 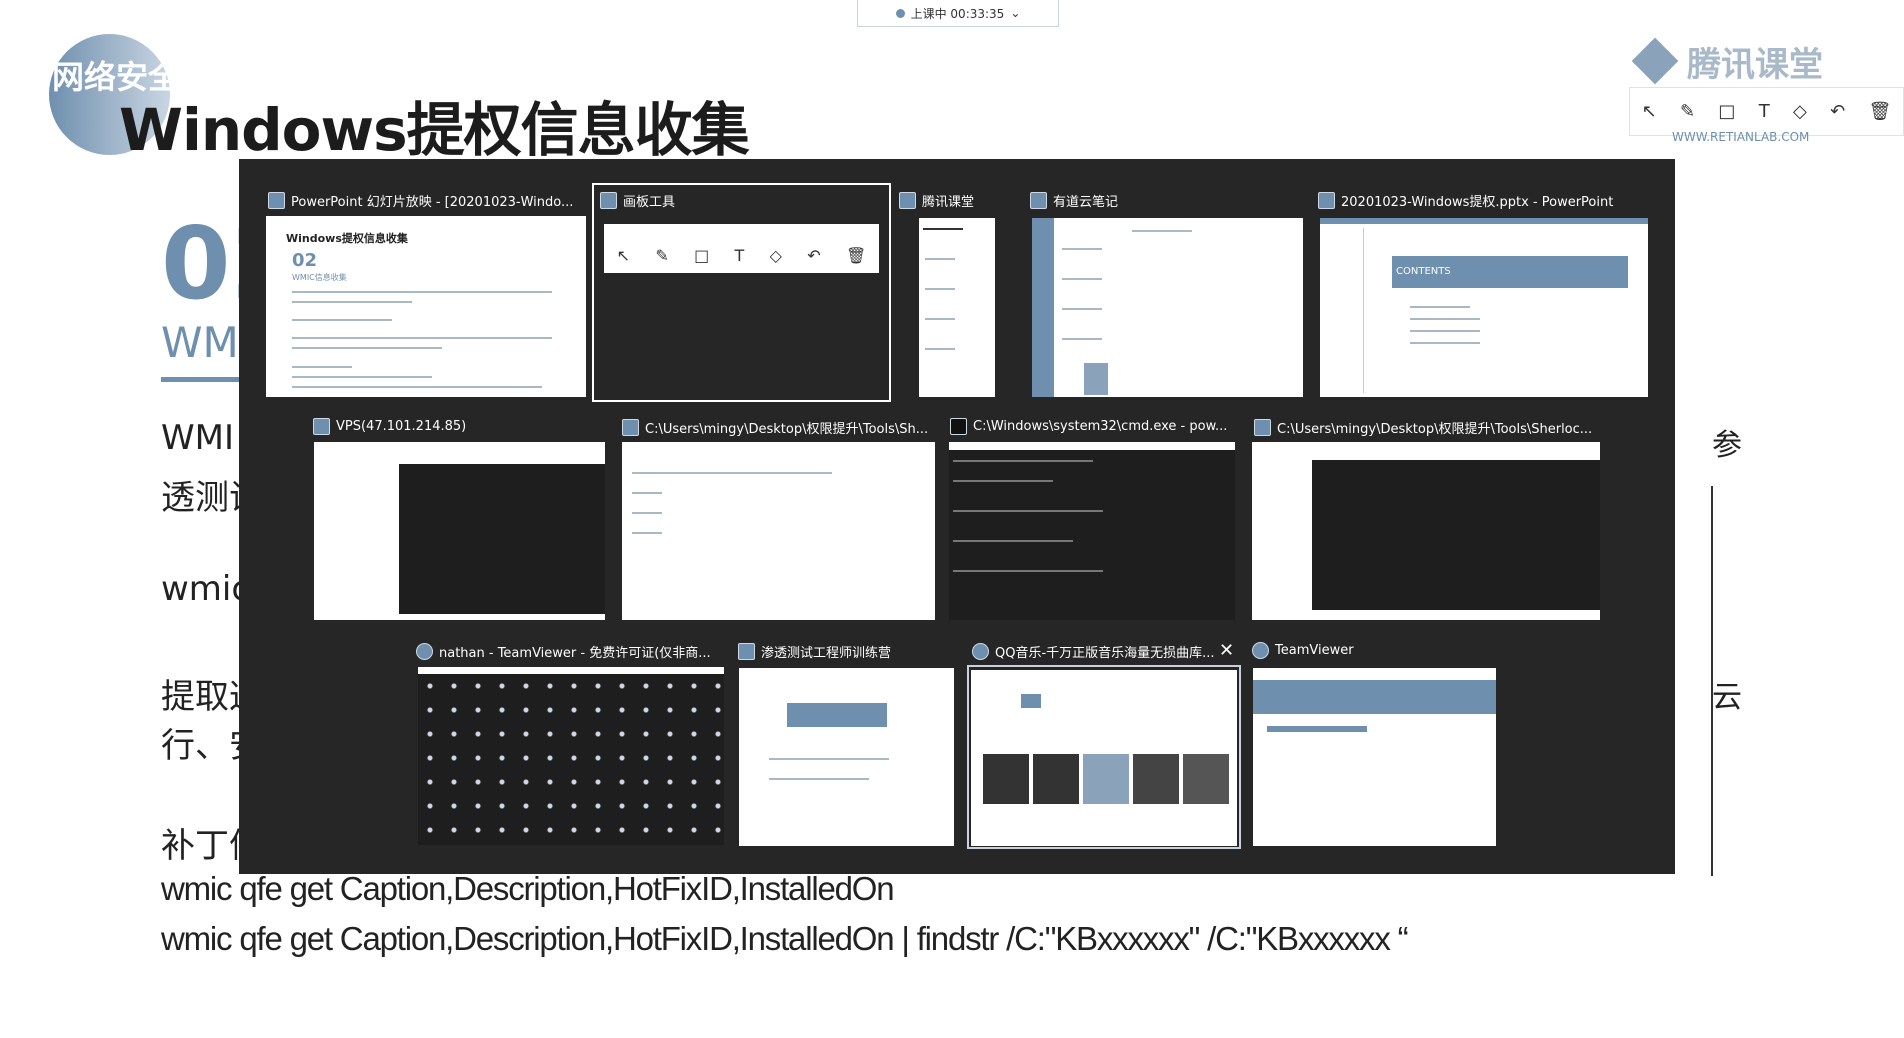 I want to click on text-tool: T, so click(x=1764, y=111).